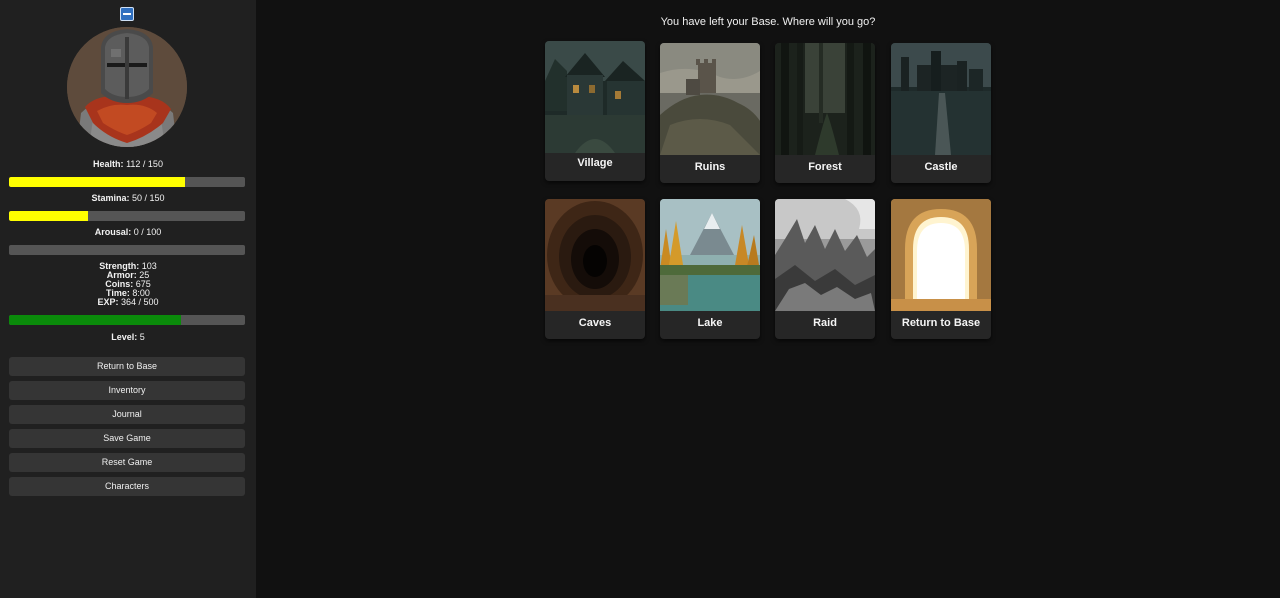 This screenshot has height=598, width=1280. I want to click on health-bar-fill, so click(97, 182).